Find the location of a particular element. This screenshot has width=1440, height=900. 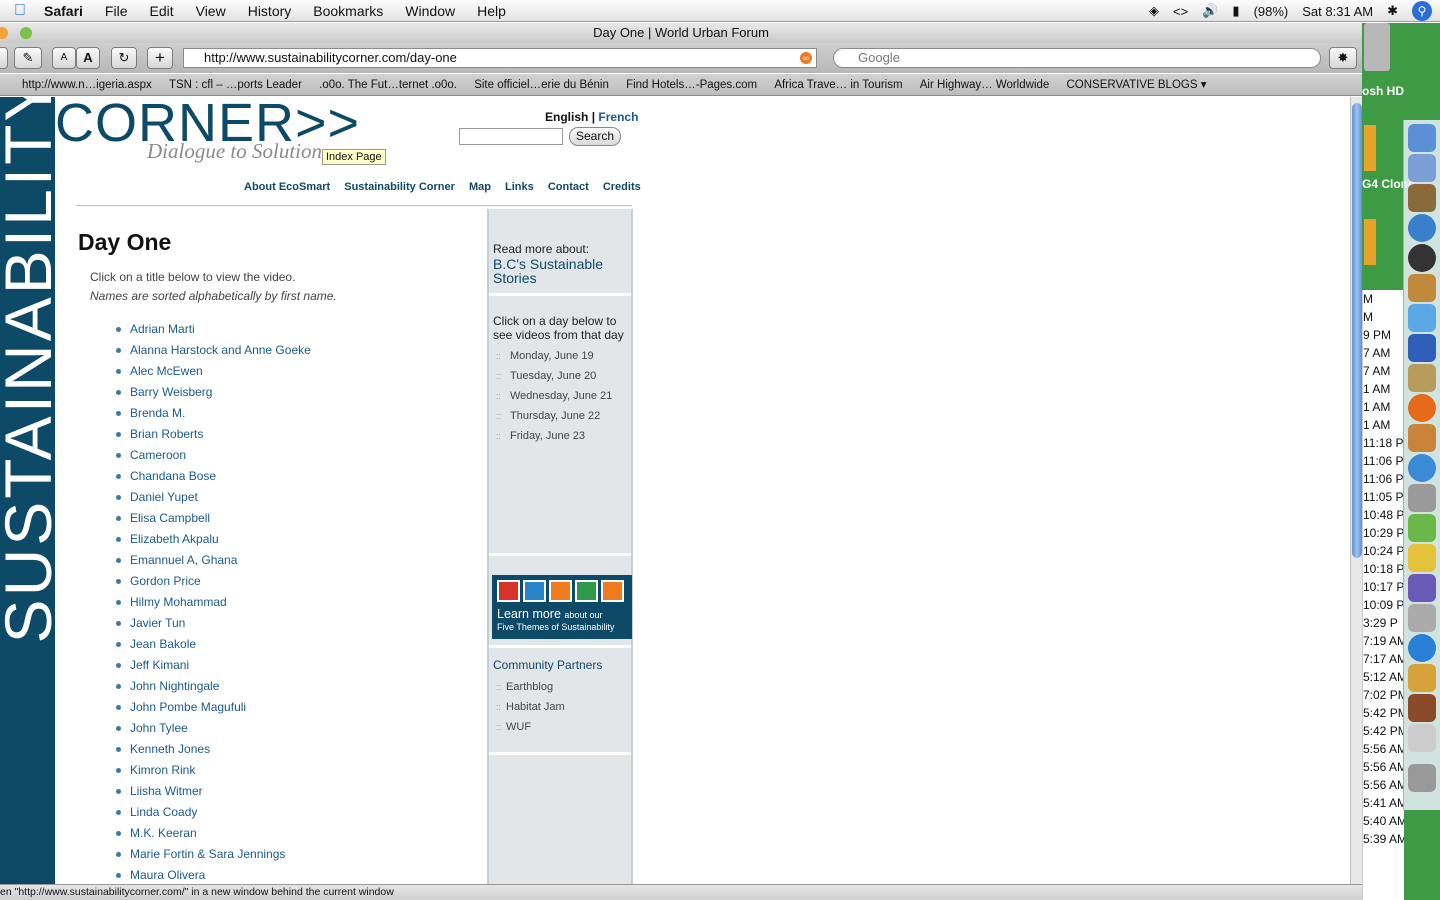

day-link-thursday: Thursday, June 22 is located at coordinates (563, 416).